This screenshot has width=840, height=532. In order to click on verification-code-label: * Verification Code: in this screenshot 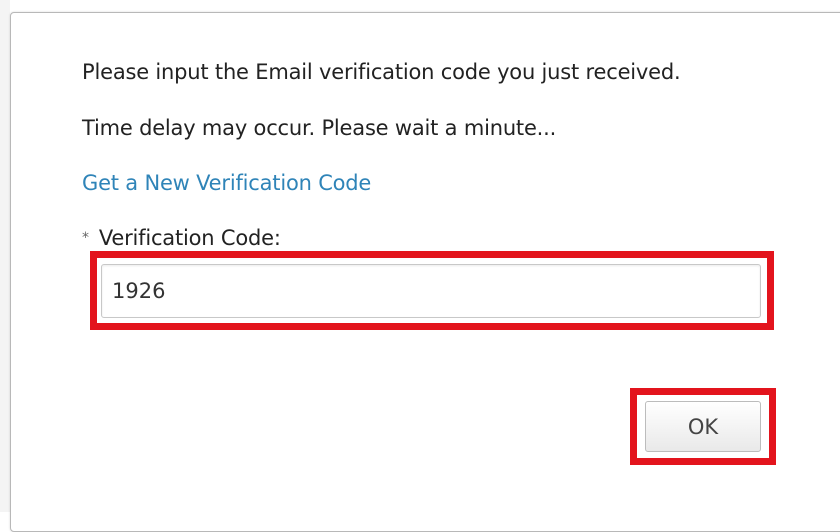, I will do `click(181, 238)`.